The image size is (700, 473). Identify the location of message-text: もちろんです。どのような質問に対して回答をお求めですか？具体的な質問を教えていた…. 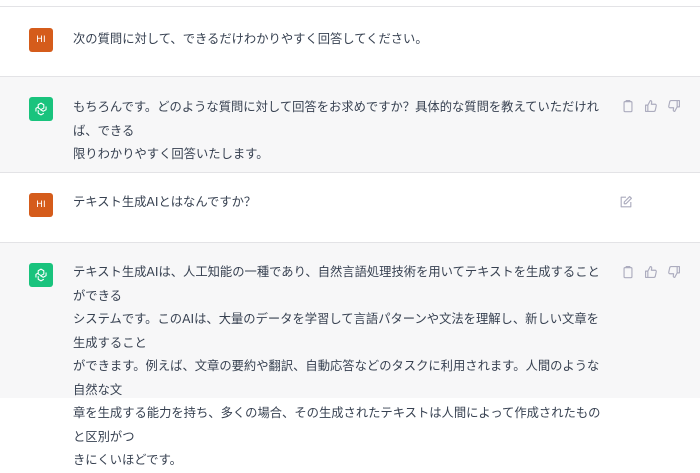
(336, 130).